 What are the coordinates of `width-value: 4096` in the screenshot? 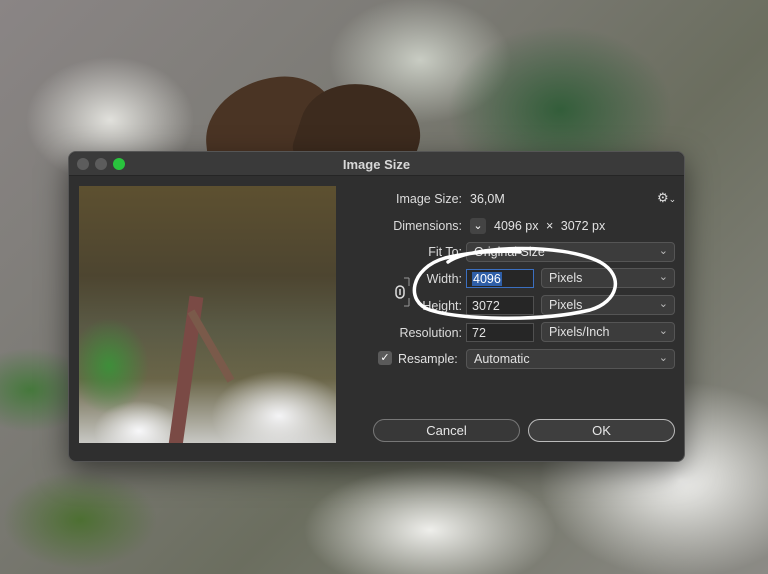 It's located at (487, 279).